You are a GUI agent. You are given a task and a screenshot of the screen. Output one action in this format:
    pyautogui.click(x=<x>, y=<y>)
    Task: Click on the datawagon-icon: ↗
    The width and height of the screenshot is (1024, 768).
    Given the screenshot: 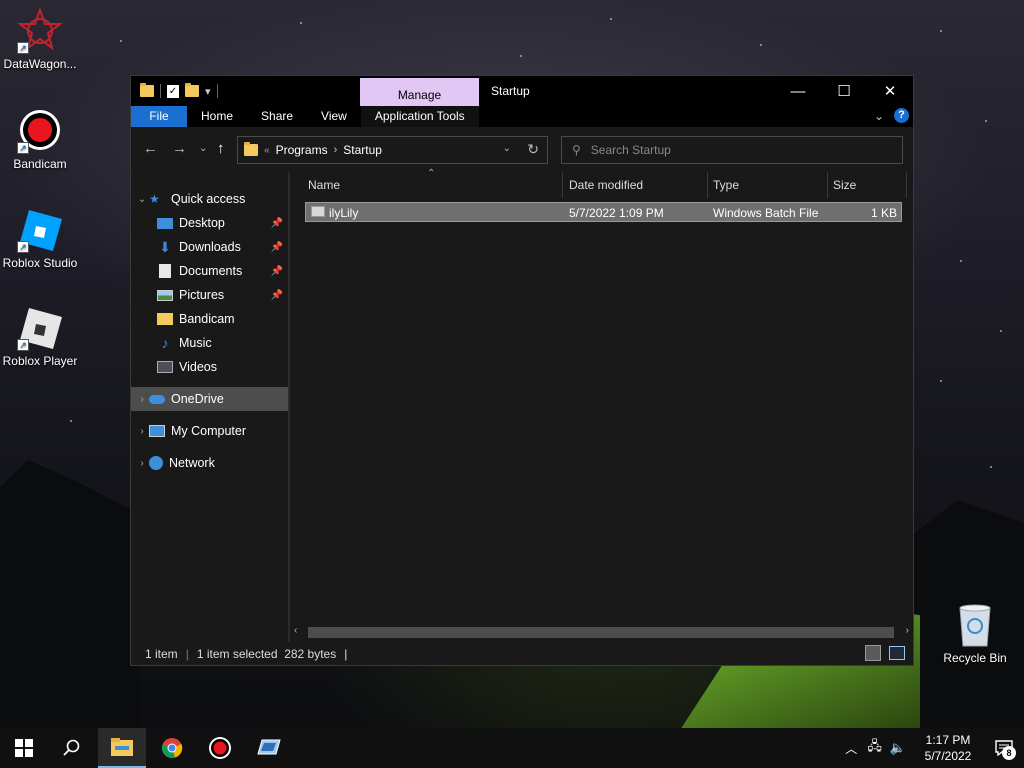 What is the action you would take?
    pyautogui.click(x=40, y=30)
    